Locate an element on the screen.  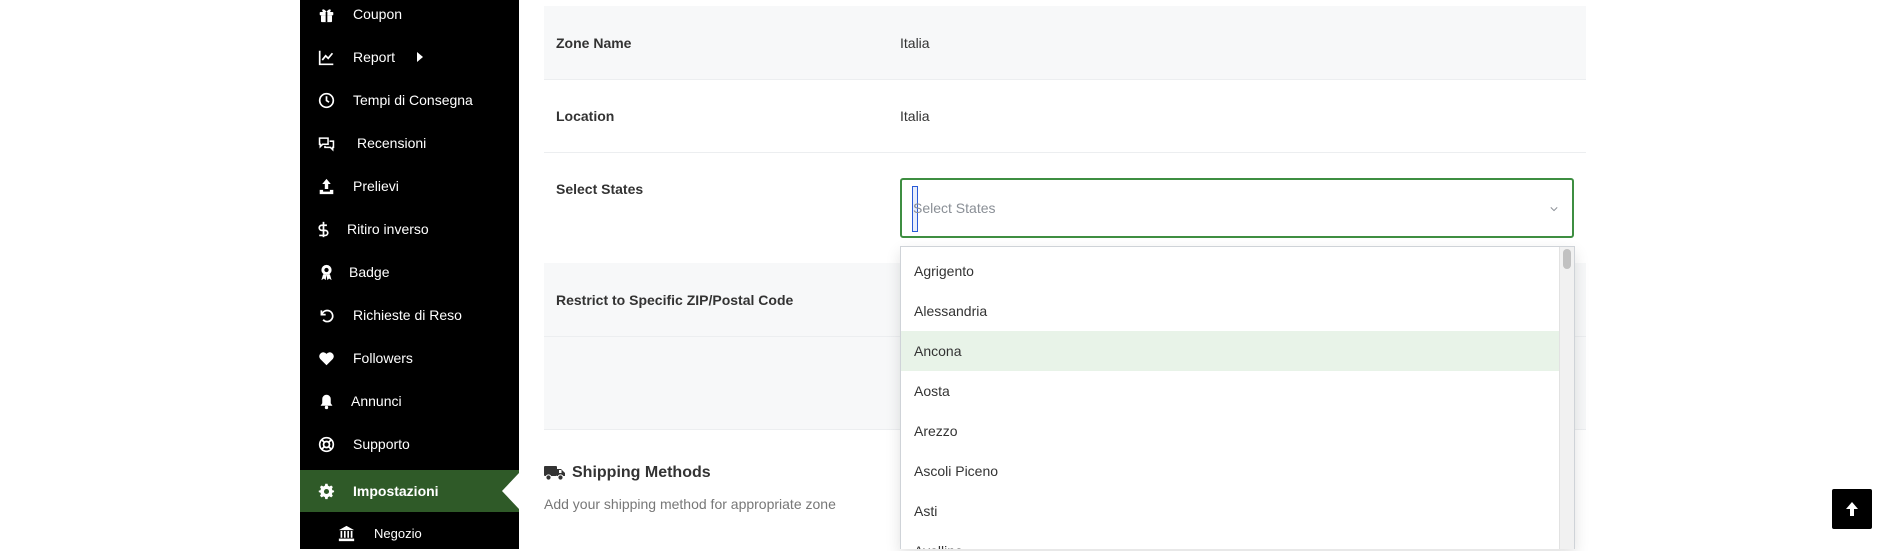
line-chart-icon is located at coordinates (326, 57).